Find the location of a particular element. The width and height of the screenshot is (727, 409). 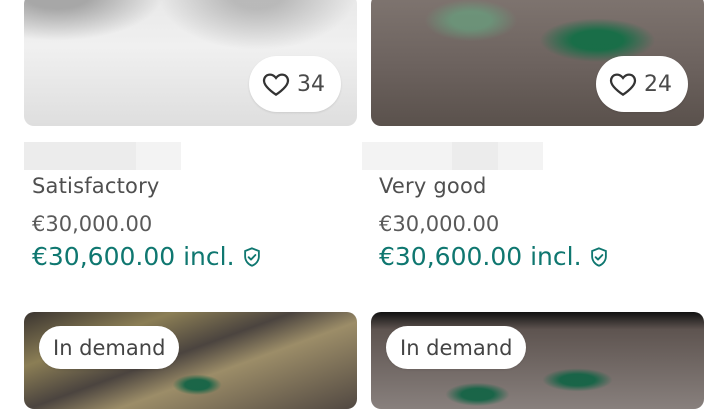

favorite-count: 34 is located at coordinates (311, 84).